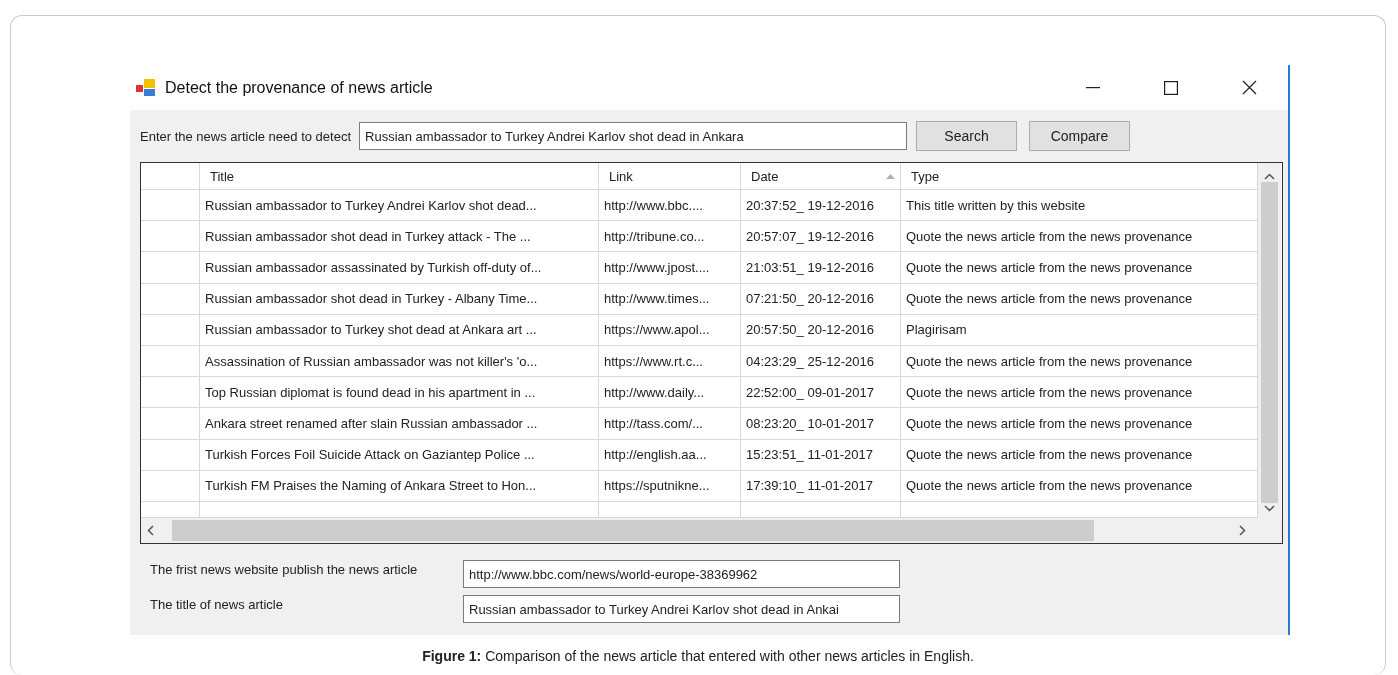  I want to click on vertical-scrollbar, so click(1269, 340).